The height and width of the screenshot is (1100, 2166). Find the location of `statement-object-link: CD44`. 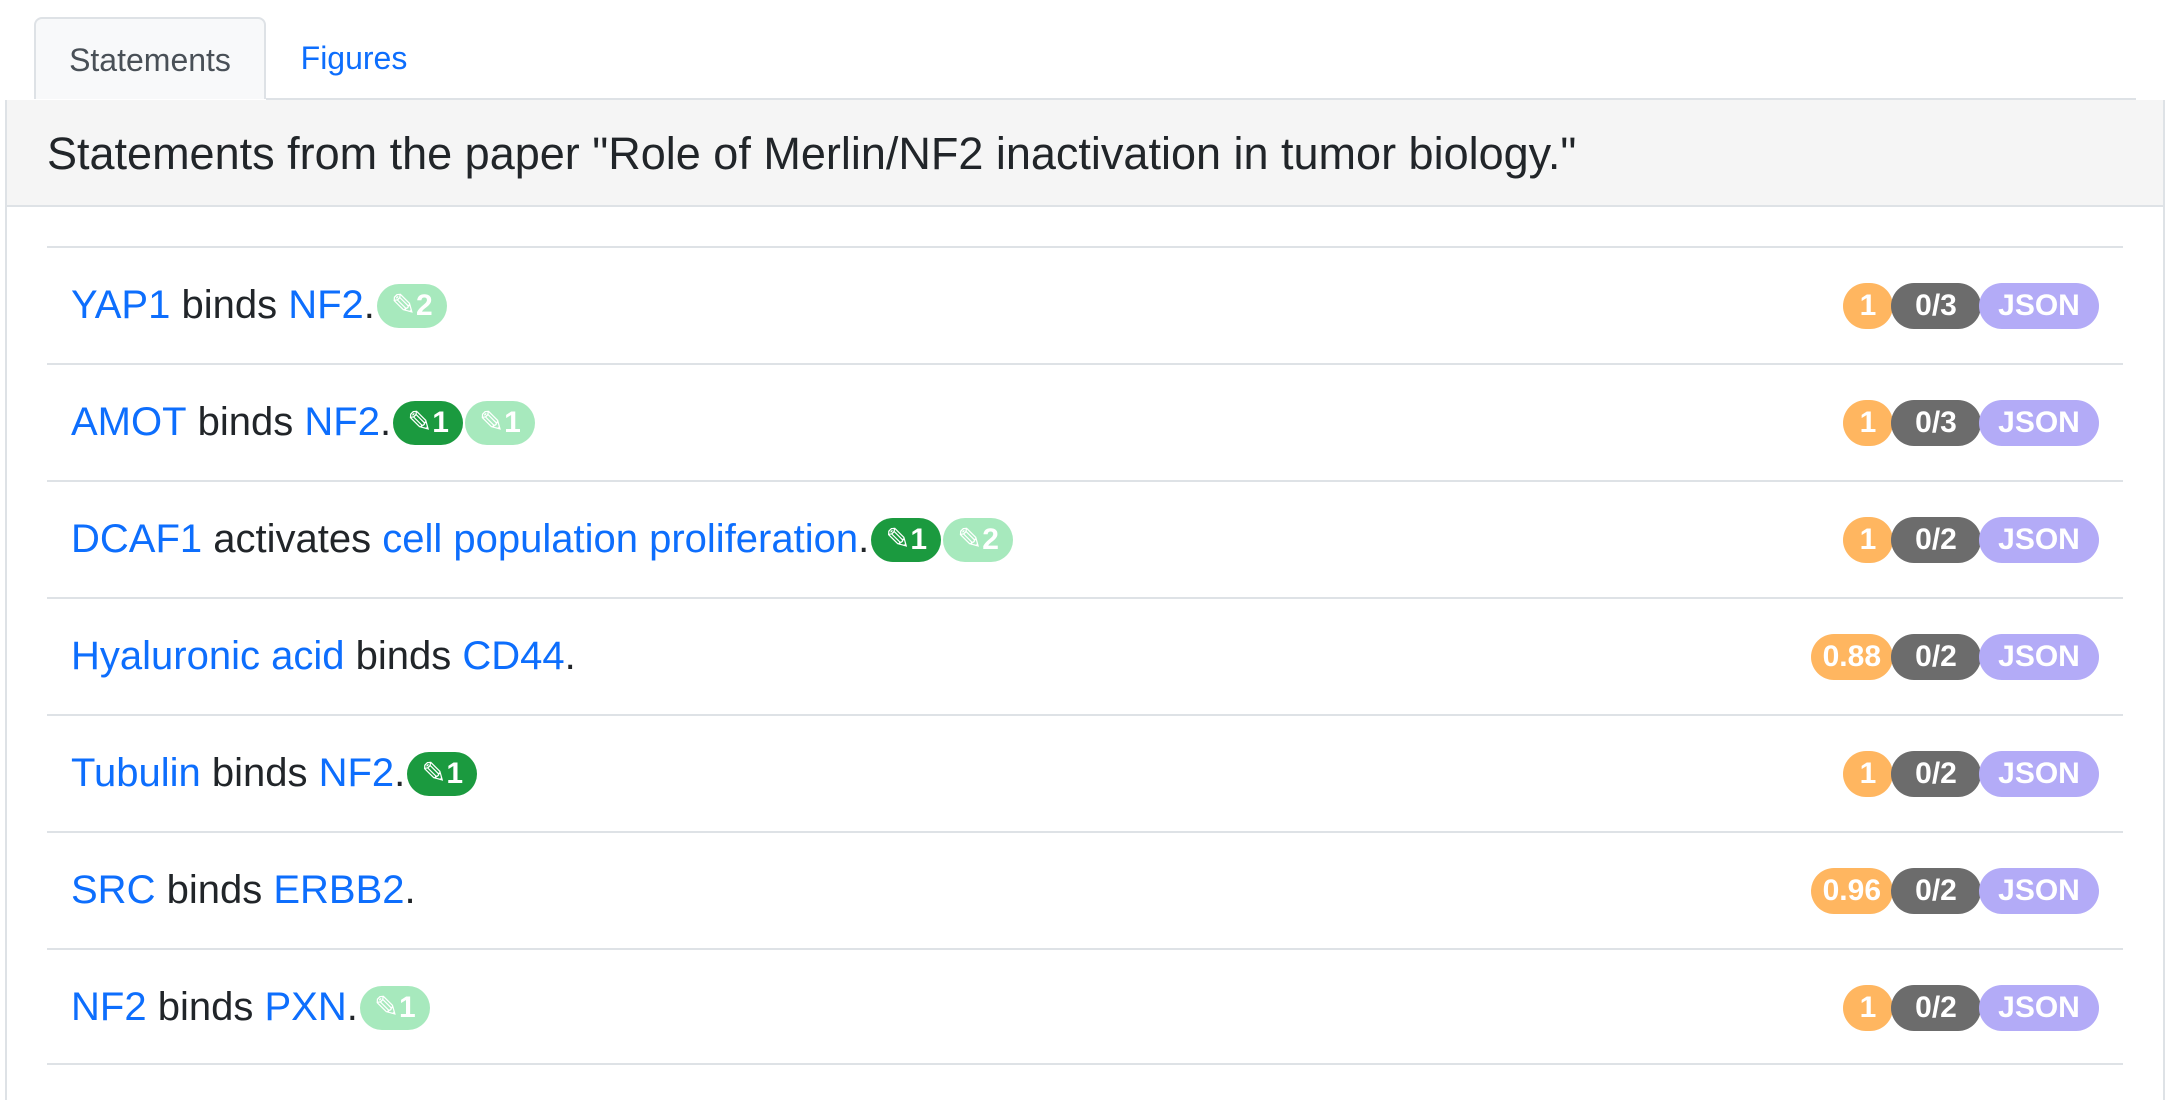

statement-object-link: CD44 is located at coordinates (513, 656).